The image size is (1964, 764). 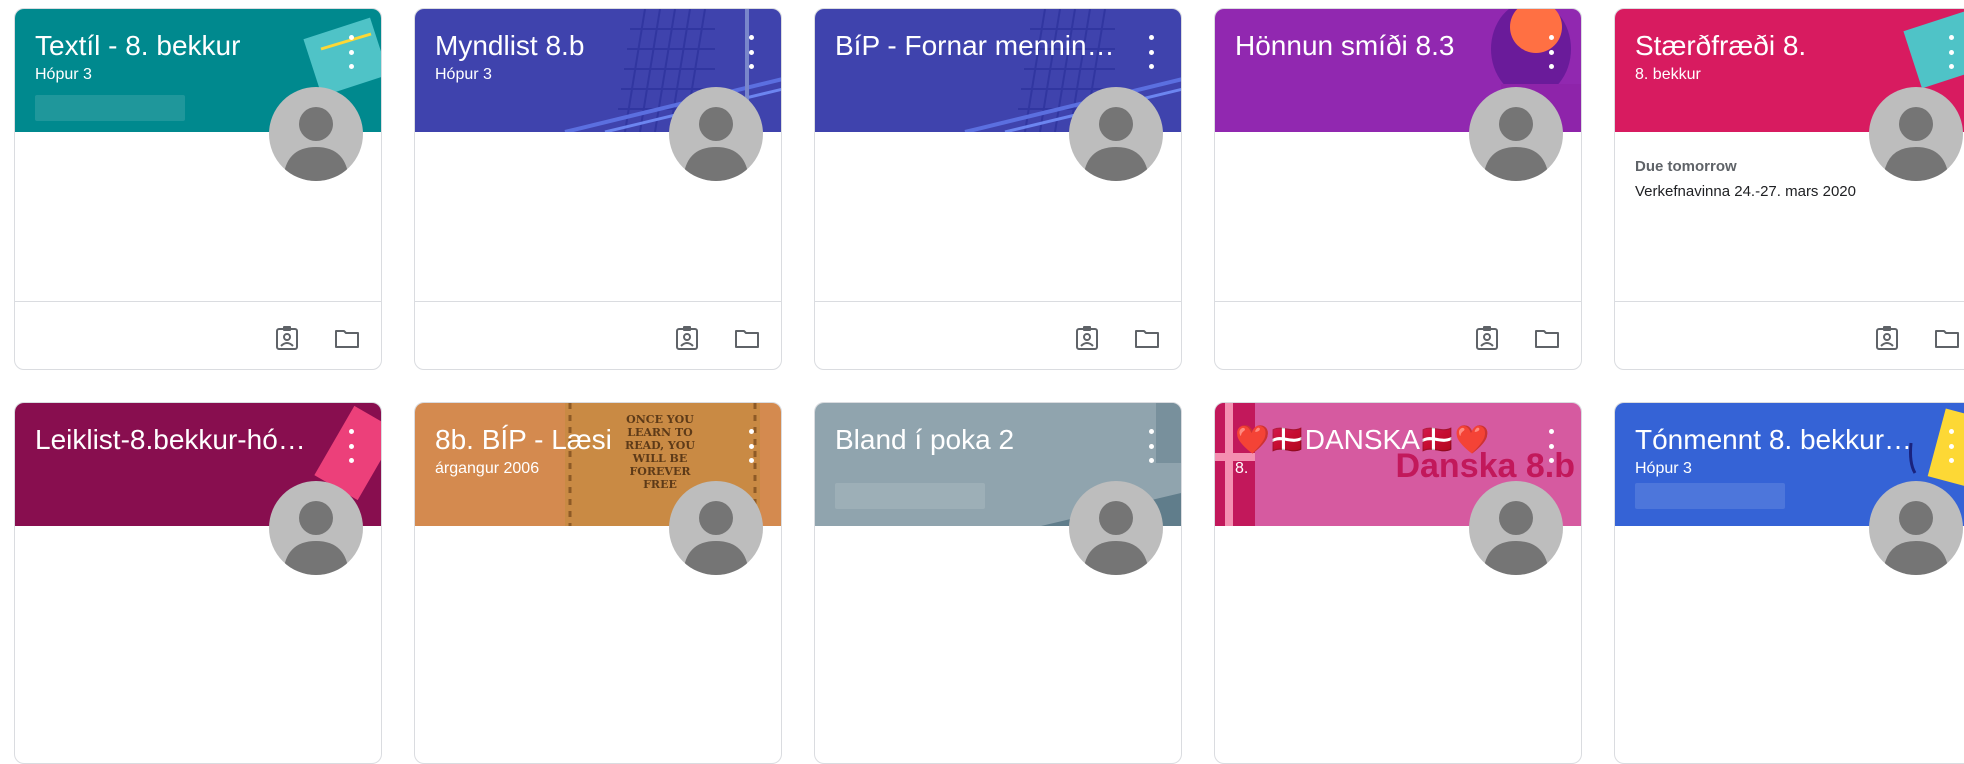 I want to click on due-assignment-link: Verkefnavinna 24.-27. mars 2020, so click(x=1745, y=192).